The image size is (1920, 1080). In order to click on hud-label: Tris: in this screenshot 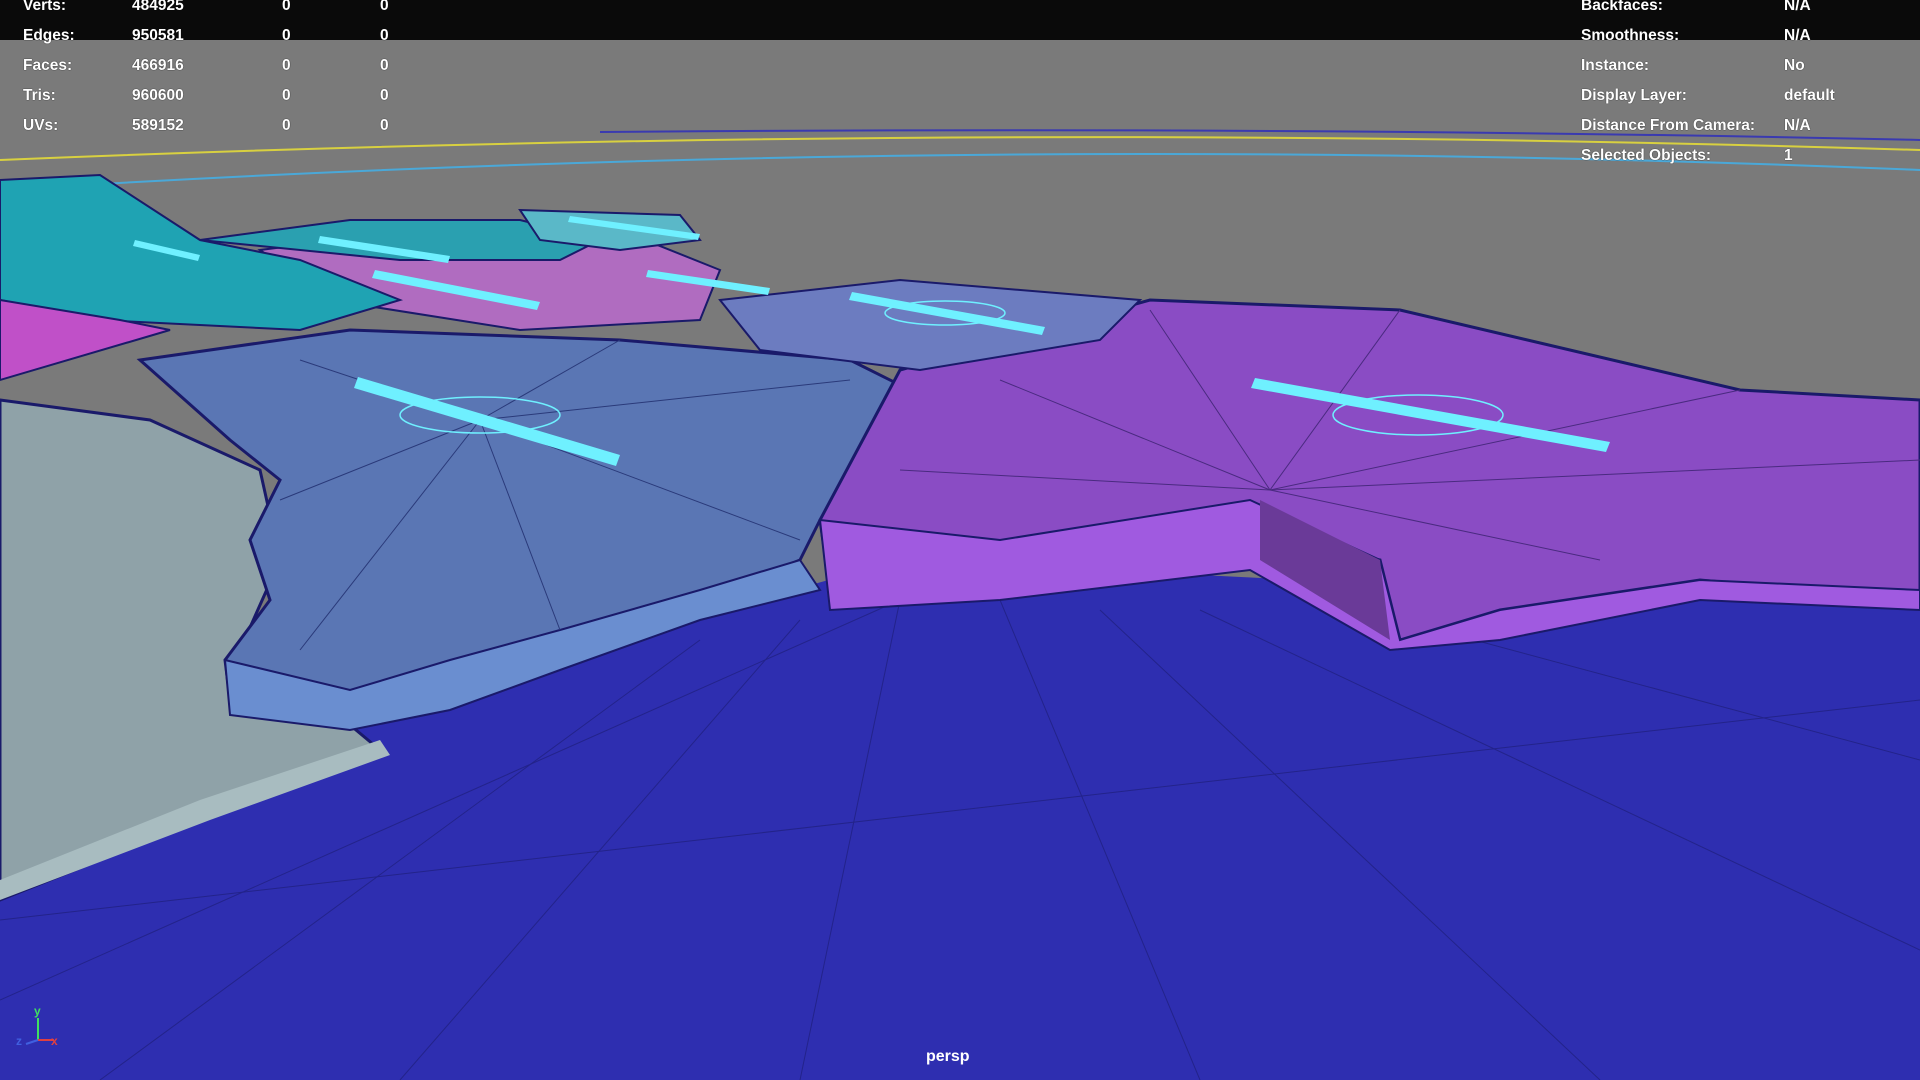, I will do `click(39, 95)`.